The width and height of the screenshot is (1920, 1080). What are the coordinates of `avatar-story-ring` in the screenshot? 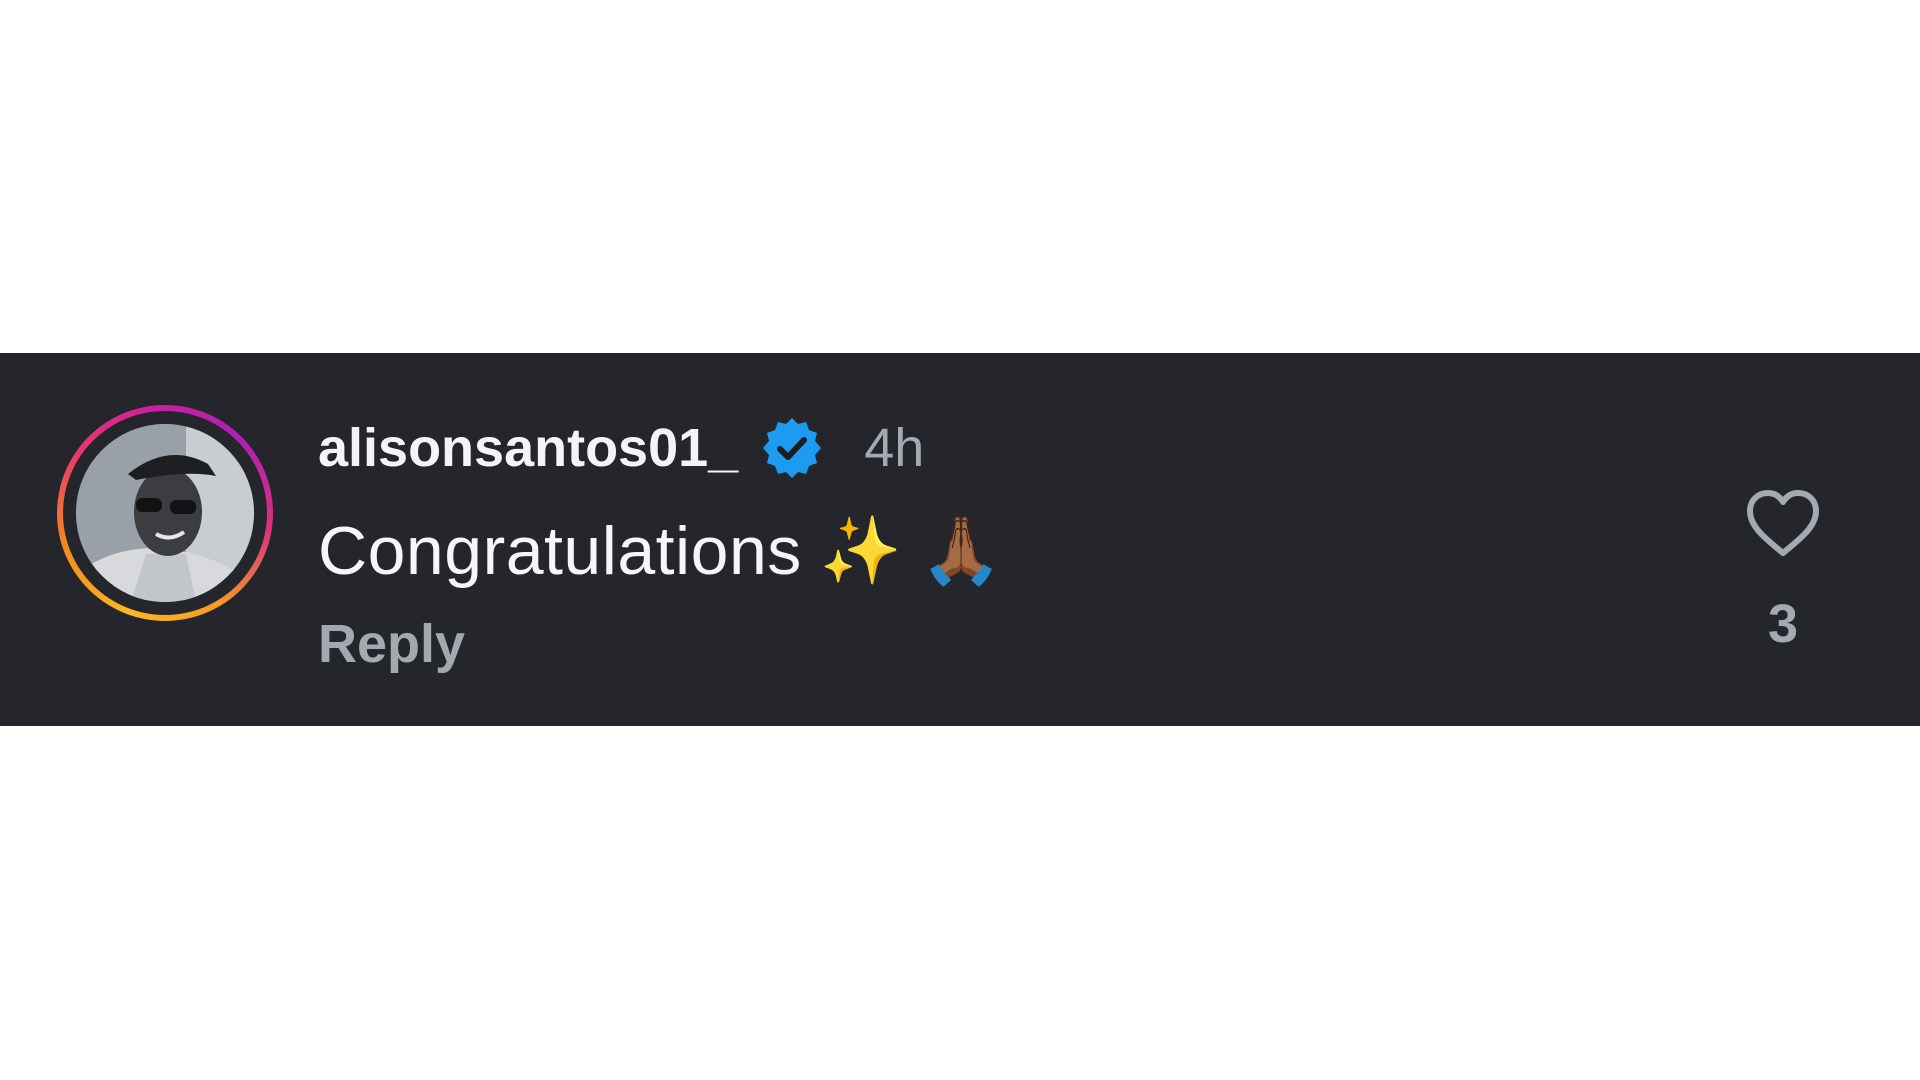 It's located at (165, 513).